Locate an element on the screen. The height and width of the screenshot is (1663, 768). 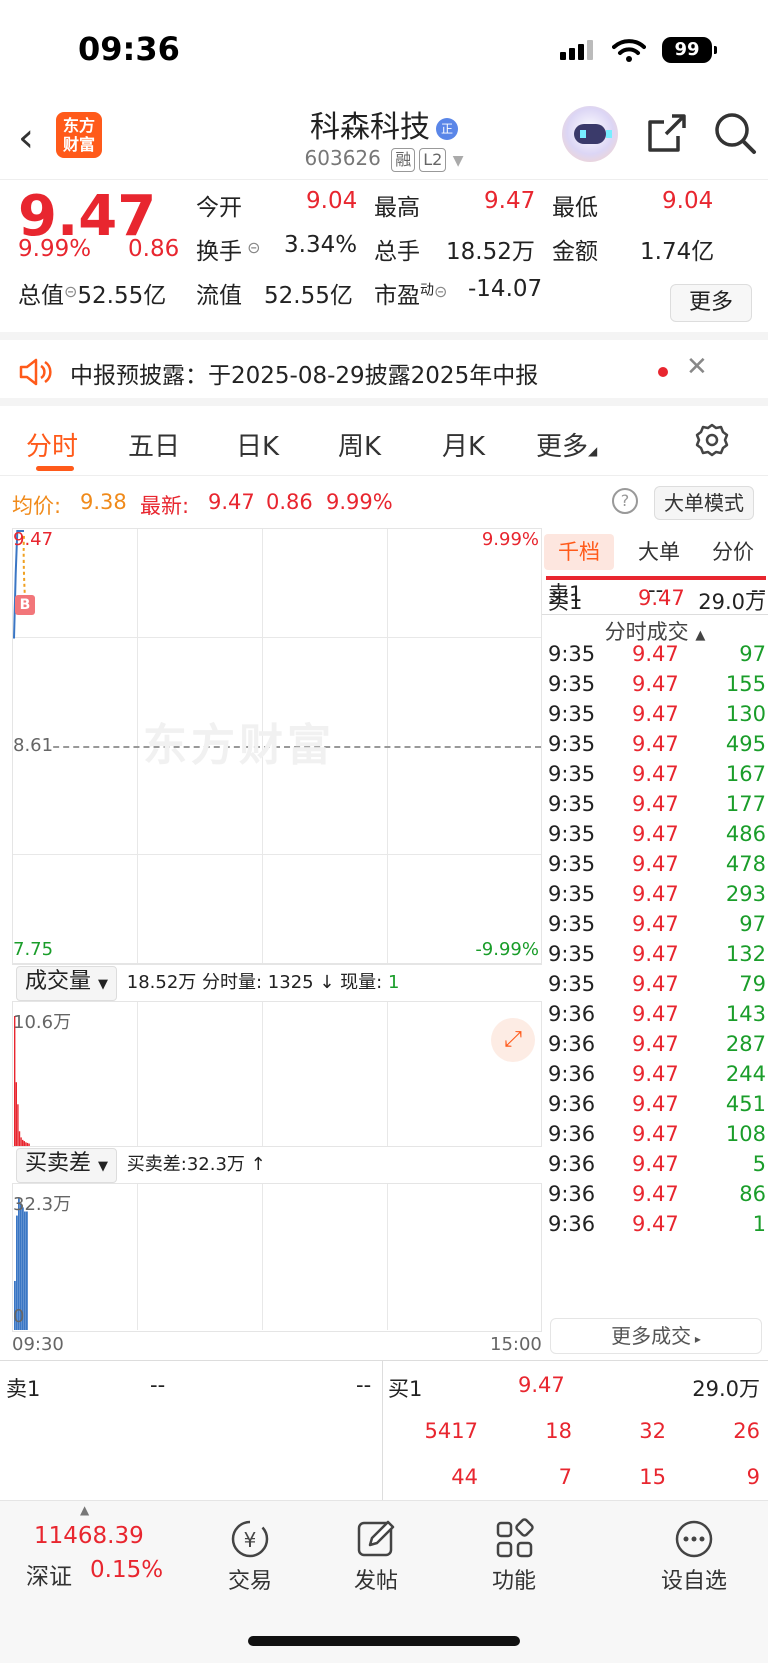
ai-assistant-avatar is located at coordinates (590, 134).